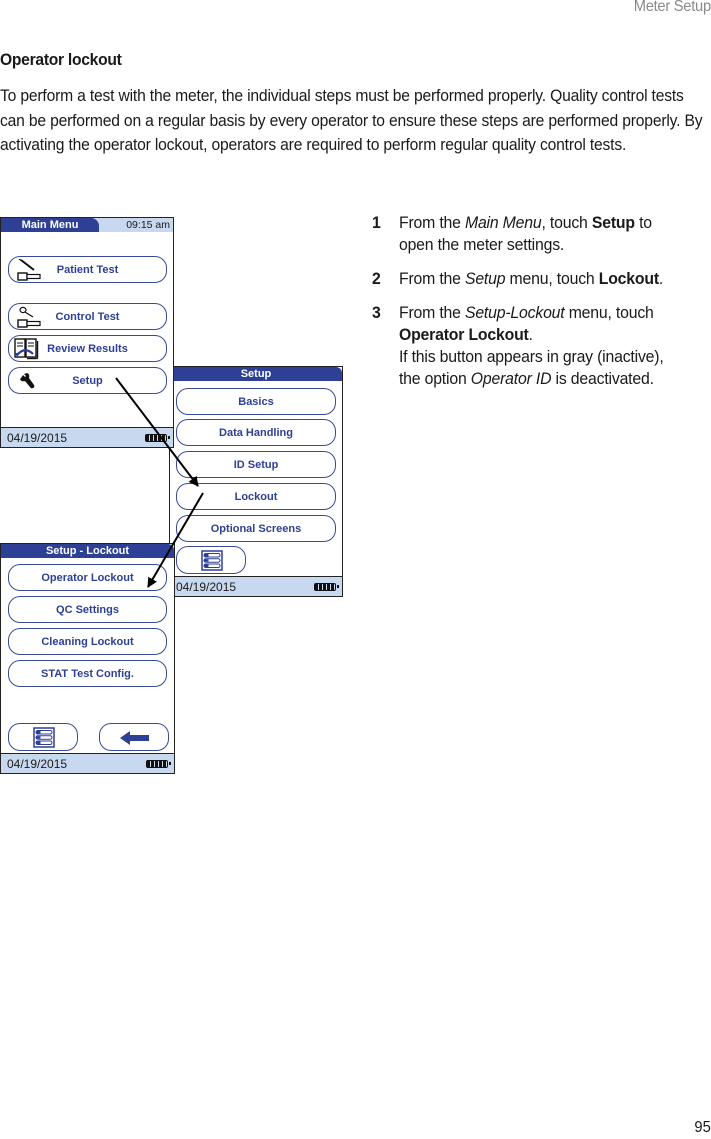 The image size is (711, 1139). I want to click on screen-title: Setup, so click(256, 374).